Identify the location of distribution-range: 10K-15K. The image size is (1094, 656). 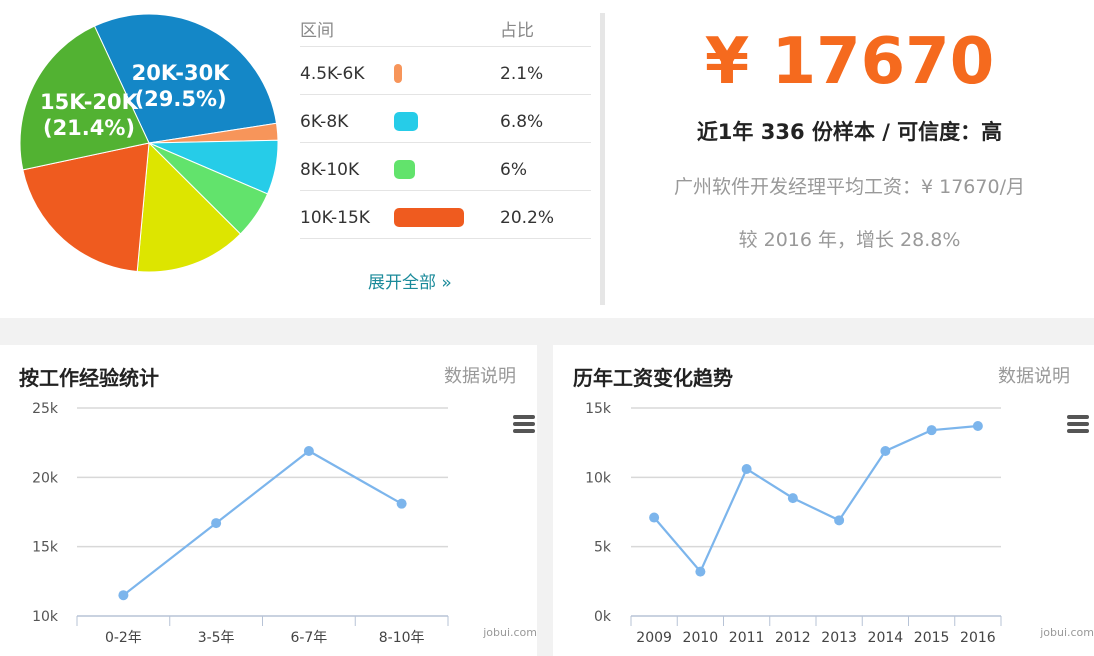
(335, 218).